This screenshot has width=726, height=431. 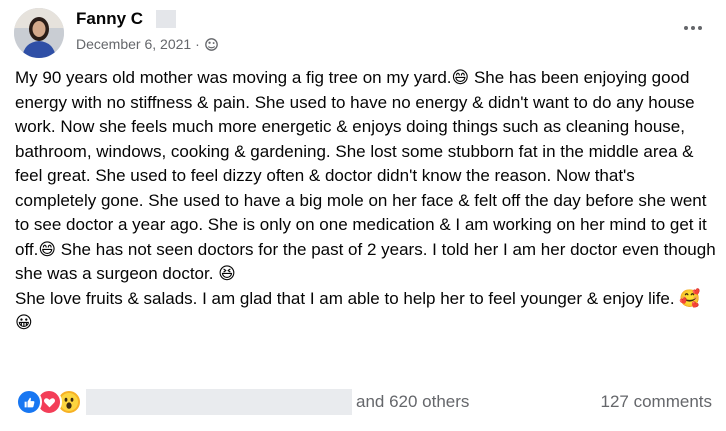 I want to click on author-name: Fanny C, so click(x=109, y=19).